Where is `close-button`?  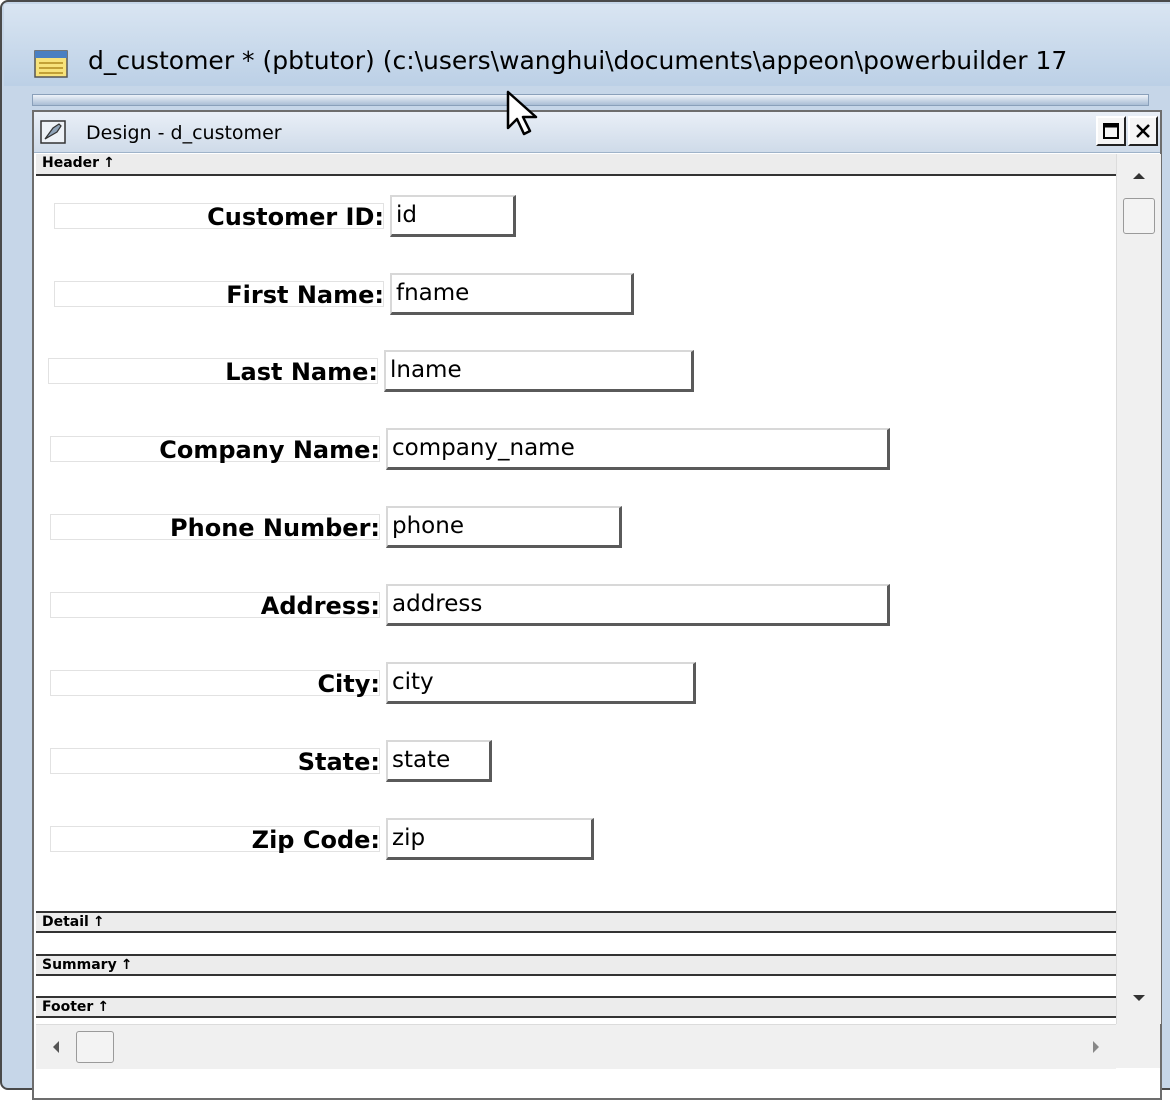 close-button is located at coordinates (1143, 131).